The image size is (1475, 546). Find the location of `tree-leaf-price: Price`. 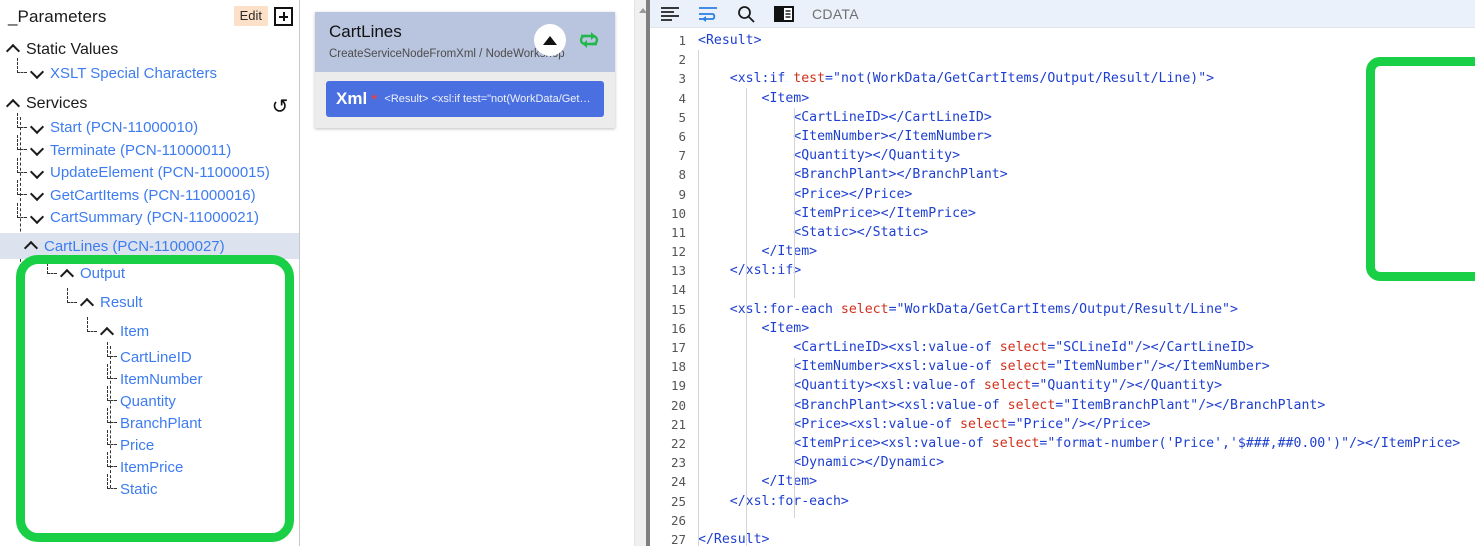

tree-leaf-price: Price is located at coordinates (149, 443).